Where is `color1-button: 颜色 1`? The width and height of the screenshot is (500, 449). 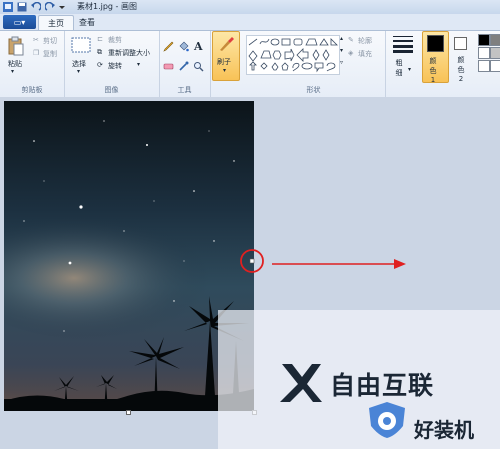 color1-button: 颜色 1 is located at coordinates (435, 57).